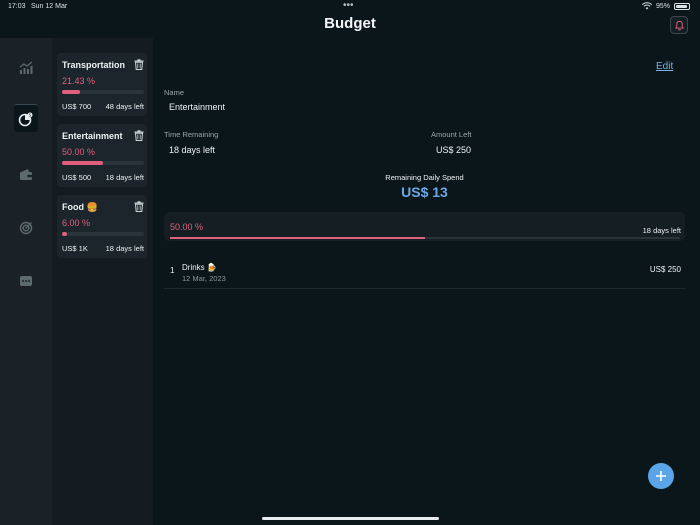 This screenshot has height=525, width=700. What do you see at coordinates (124, 106) in the screenshot?
I see `budget-days-left: 48 days left` at bounding box center [124, 106].